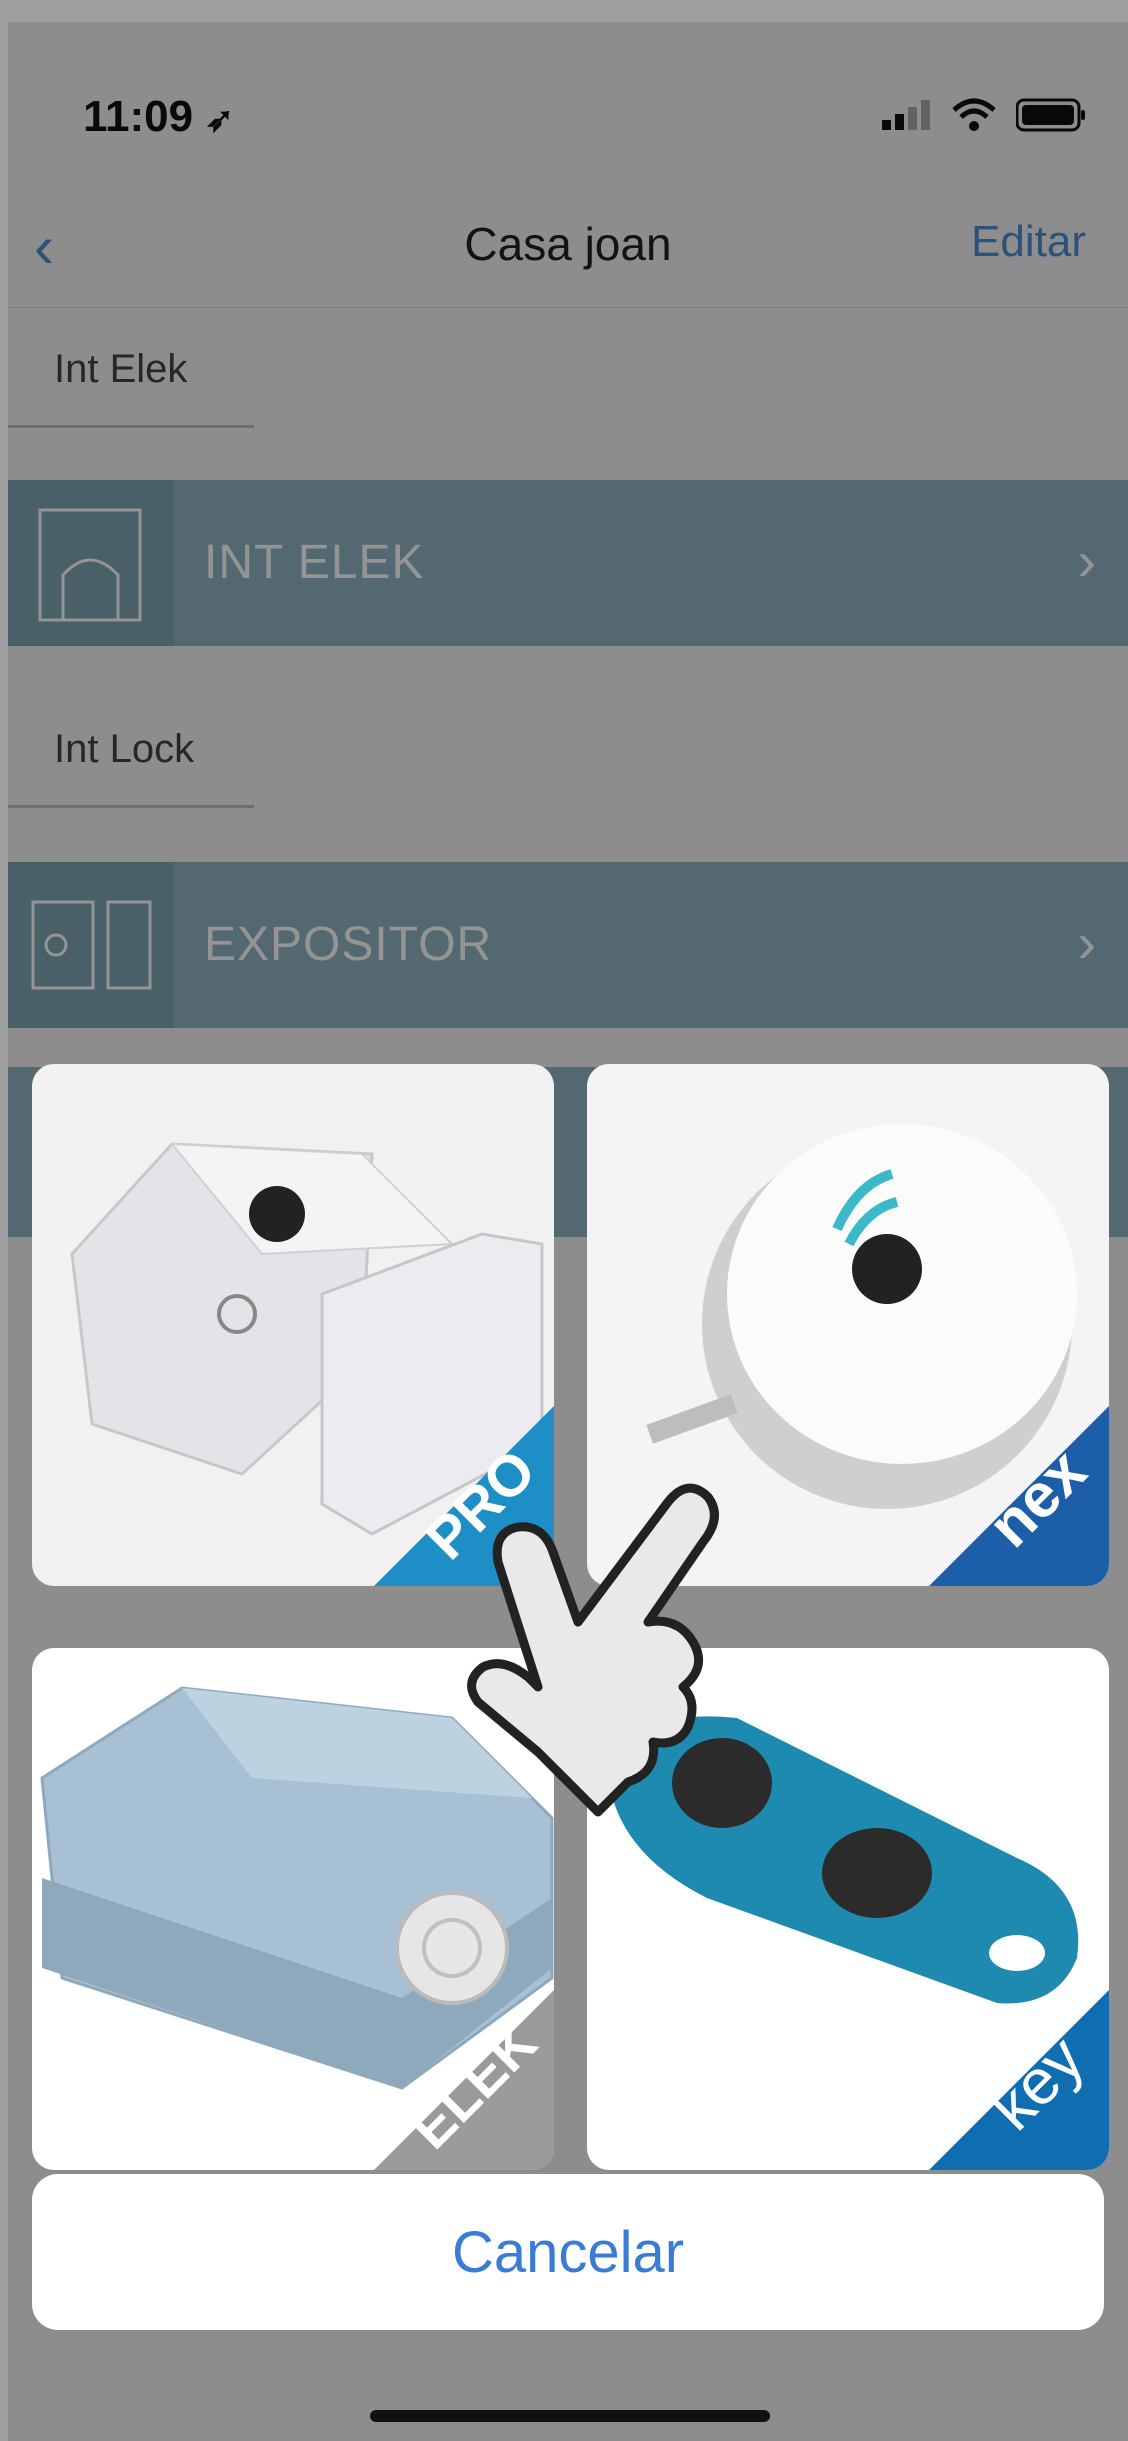 The width and height of the screenshot is (1128, 2441). I want to click on tap-hand-icon, so click(593, 1650).